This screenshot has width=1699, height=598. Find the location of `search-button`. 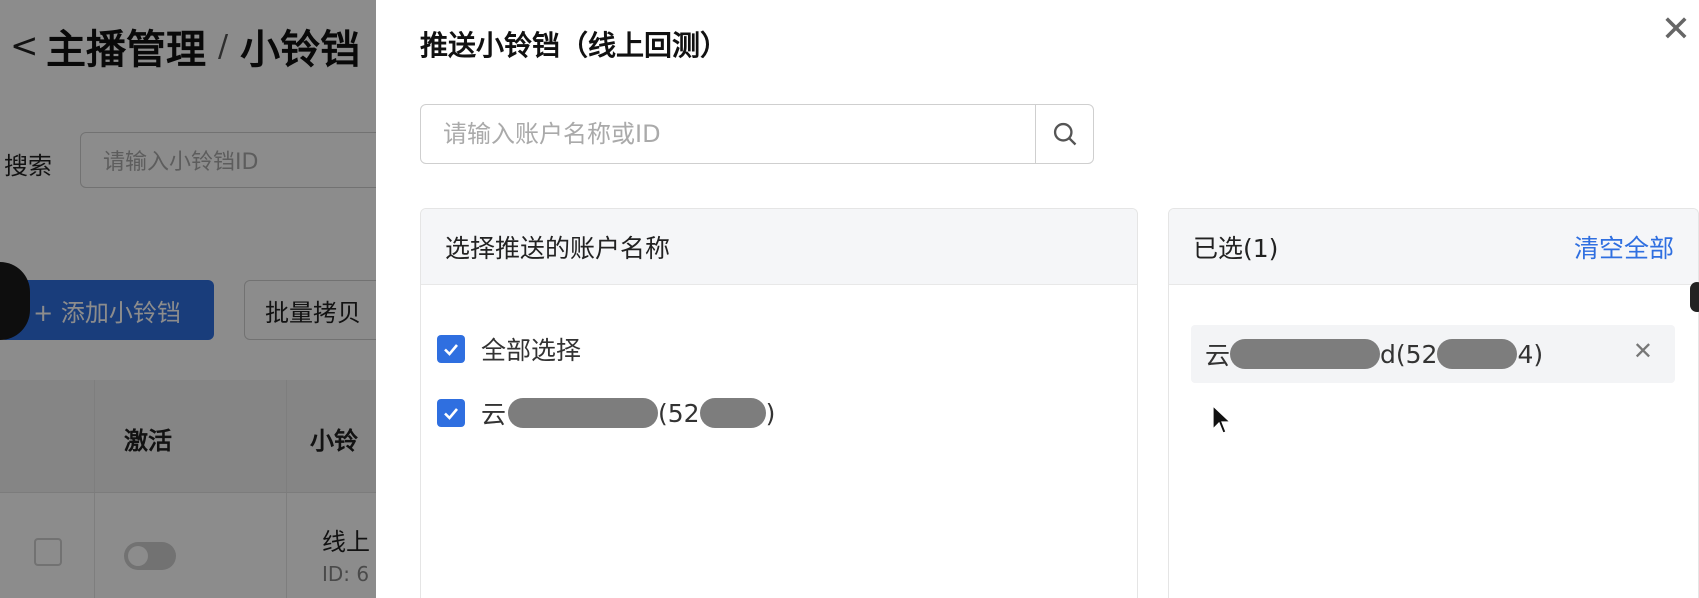

search-button is located at coordinates (1064, 134).